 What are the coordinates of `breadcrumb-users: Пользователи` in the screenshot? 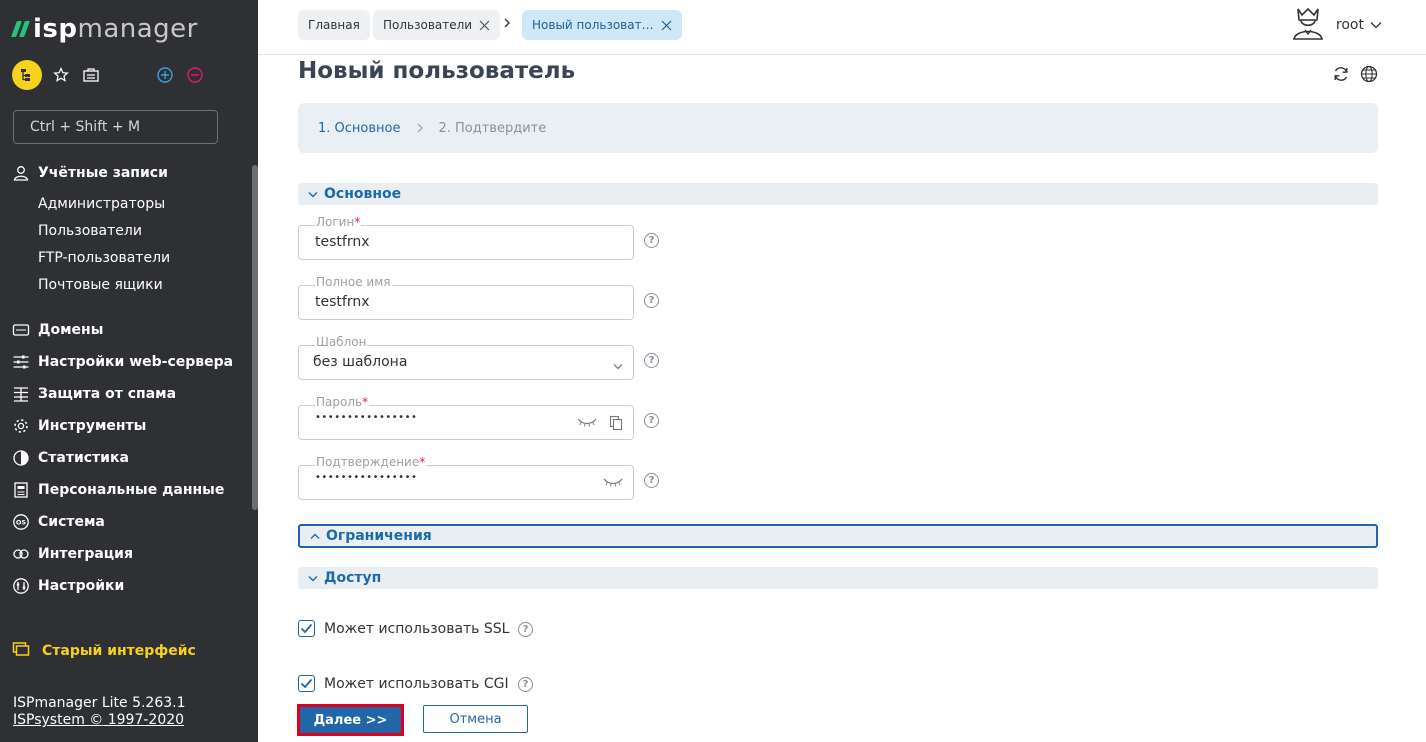 It's located at (437, 25).